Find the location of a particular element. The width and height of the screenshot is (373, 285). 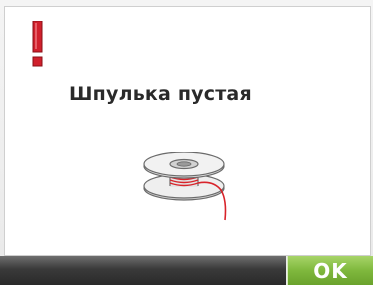

footer-bar: OK is located at coordinates (186, 270).